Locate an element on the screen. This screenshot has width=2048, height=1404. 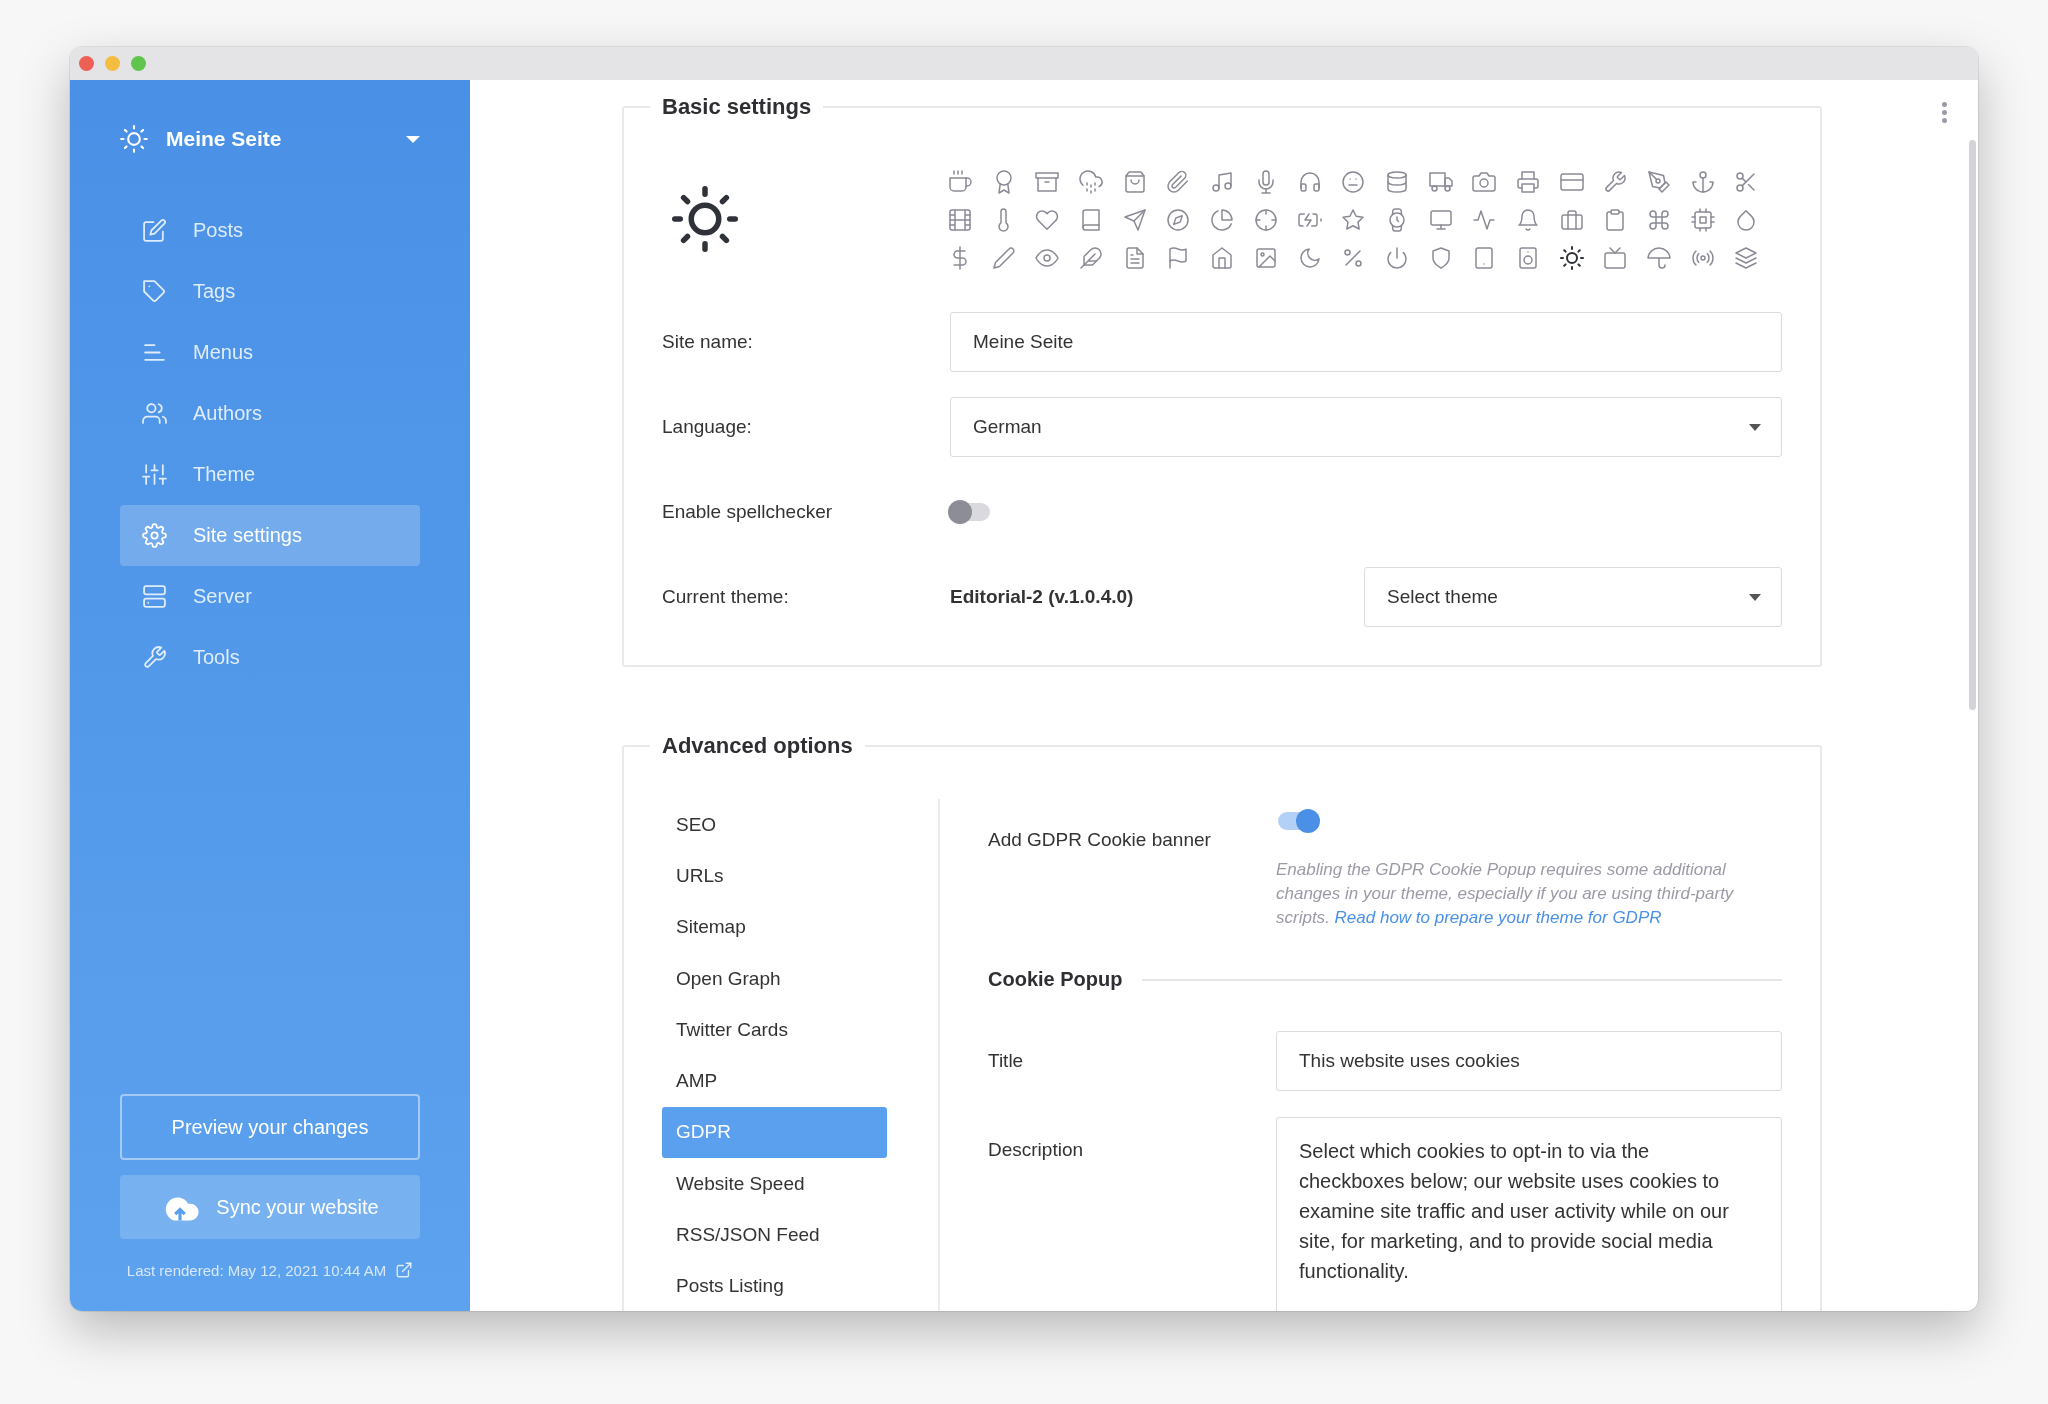
printer-icon is located at coordinates (1527, 182).